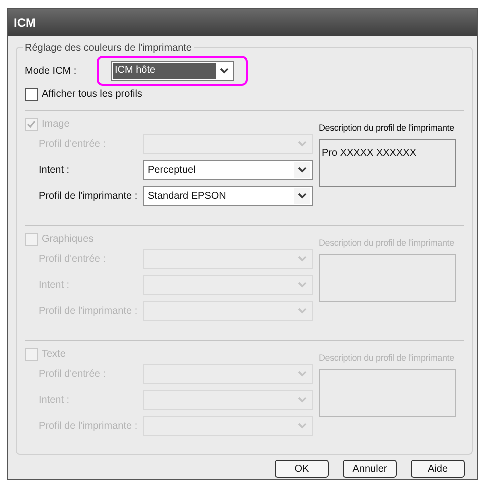  Describe the element at coordinates (108, 48) in the screenshot. I see `group-title: Réglage des couleurs de l'imprimante` at that location.